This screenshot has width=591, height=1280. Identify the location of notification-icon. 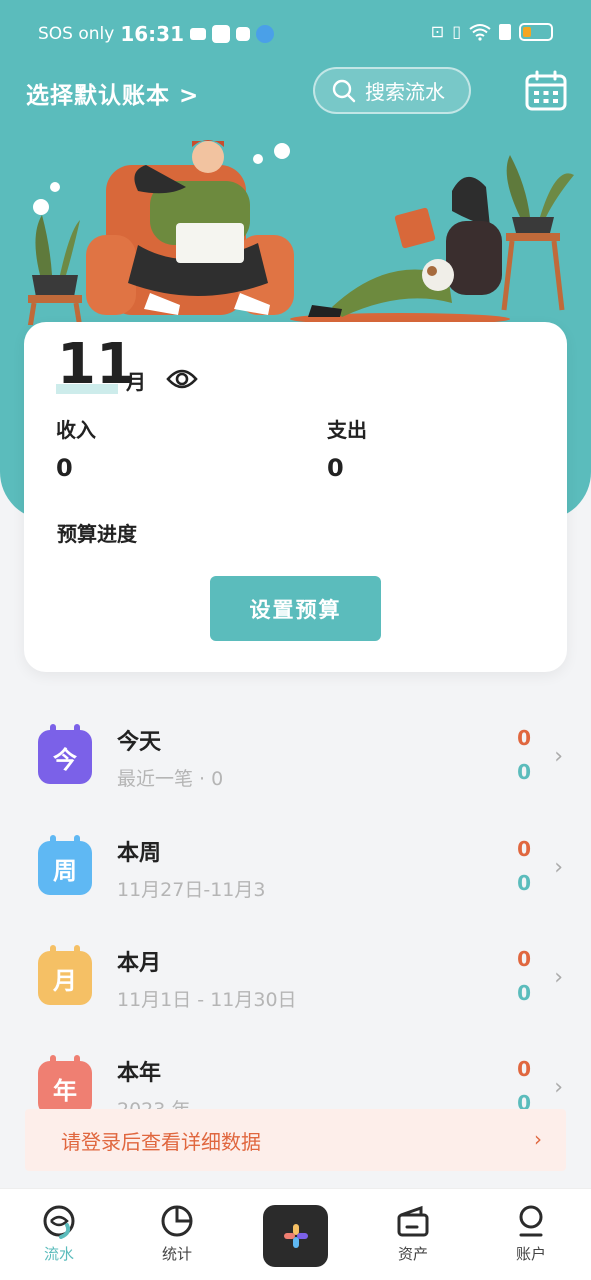
(198, 34).